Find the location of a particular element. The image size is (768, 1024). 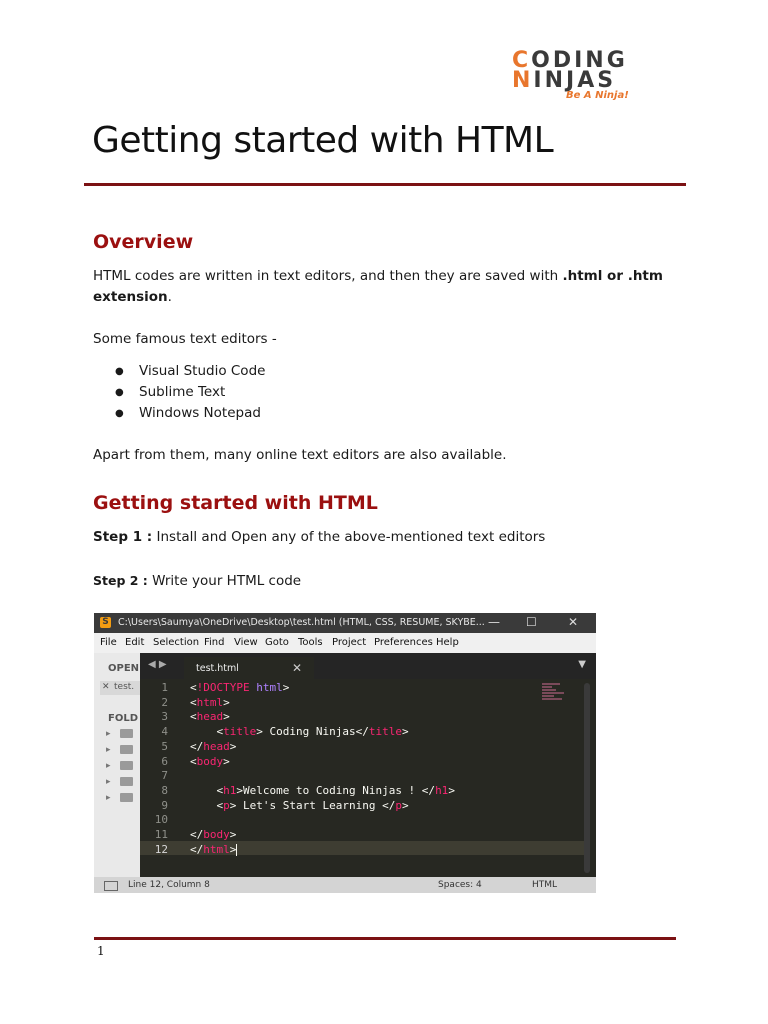

list-item: Windows Notepad is located at coordinates (179, 413).